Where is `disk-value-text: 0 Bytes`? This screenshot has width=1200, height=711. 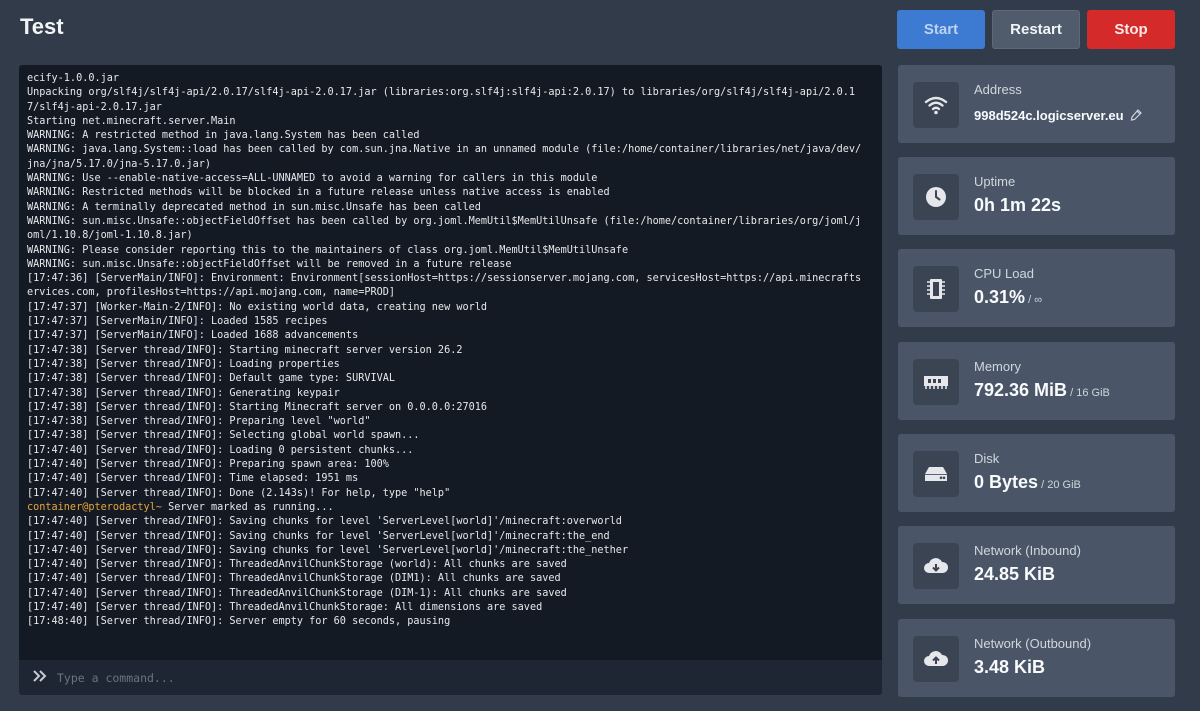 disk-value-text: 0 Bytes is located at coordinates (1006, 482).